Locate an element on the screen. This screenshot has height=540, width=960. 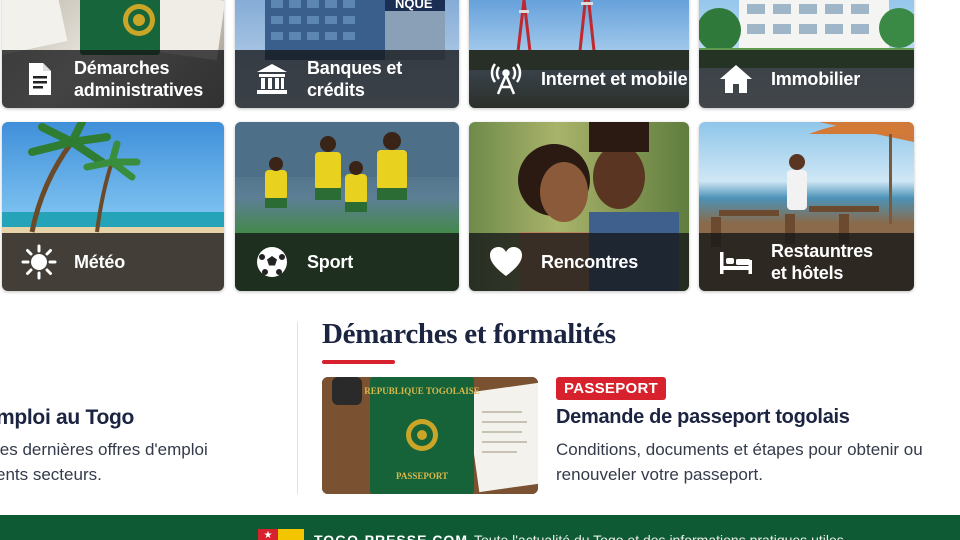
tile-caption-bar: Météo is located at coordinates (113, 262).